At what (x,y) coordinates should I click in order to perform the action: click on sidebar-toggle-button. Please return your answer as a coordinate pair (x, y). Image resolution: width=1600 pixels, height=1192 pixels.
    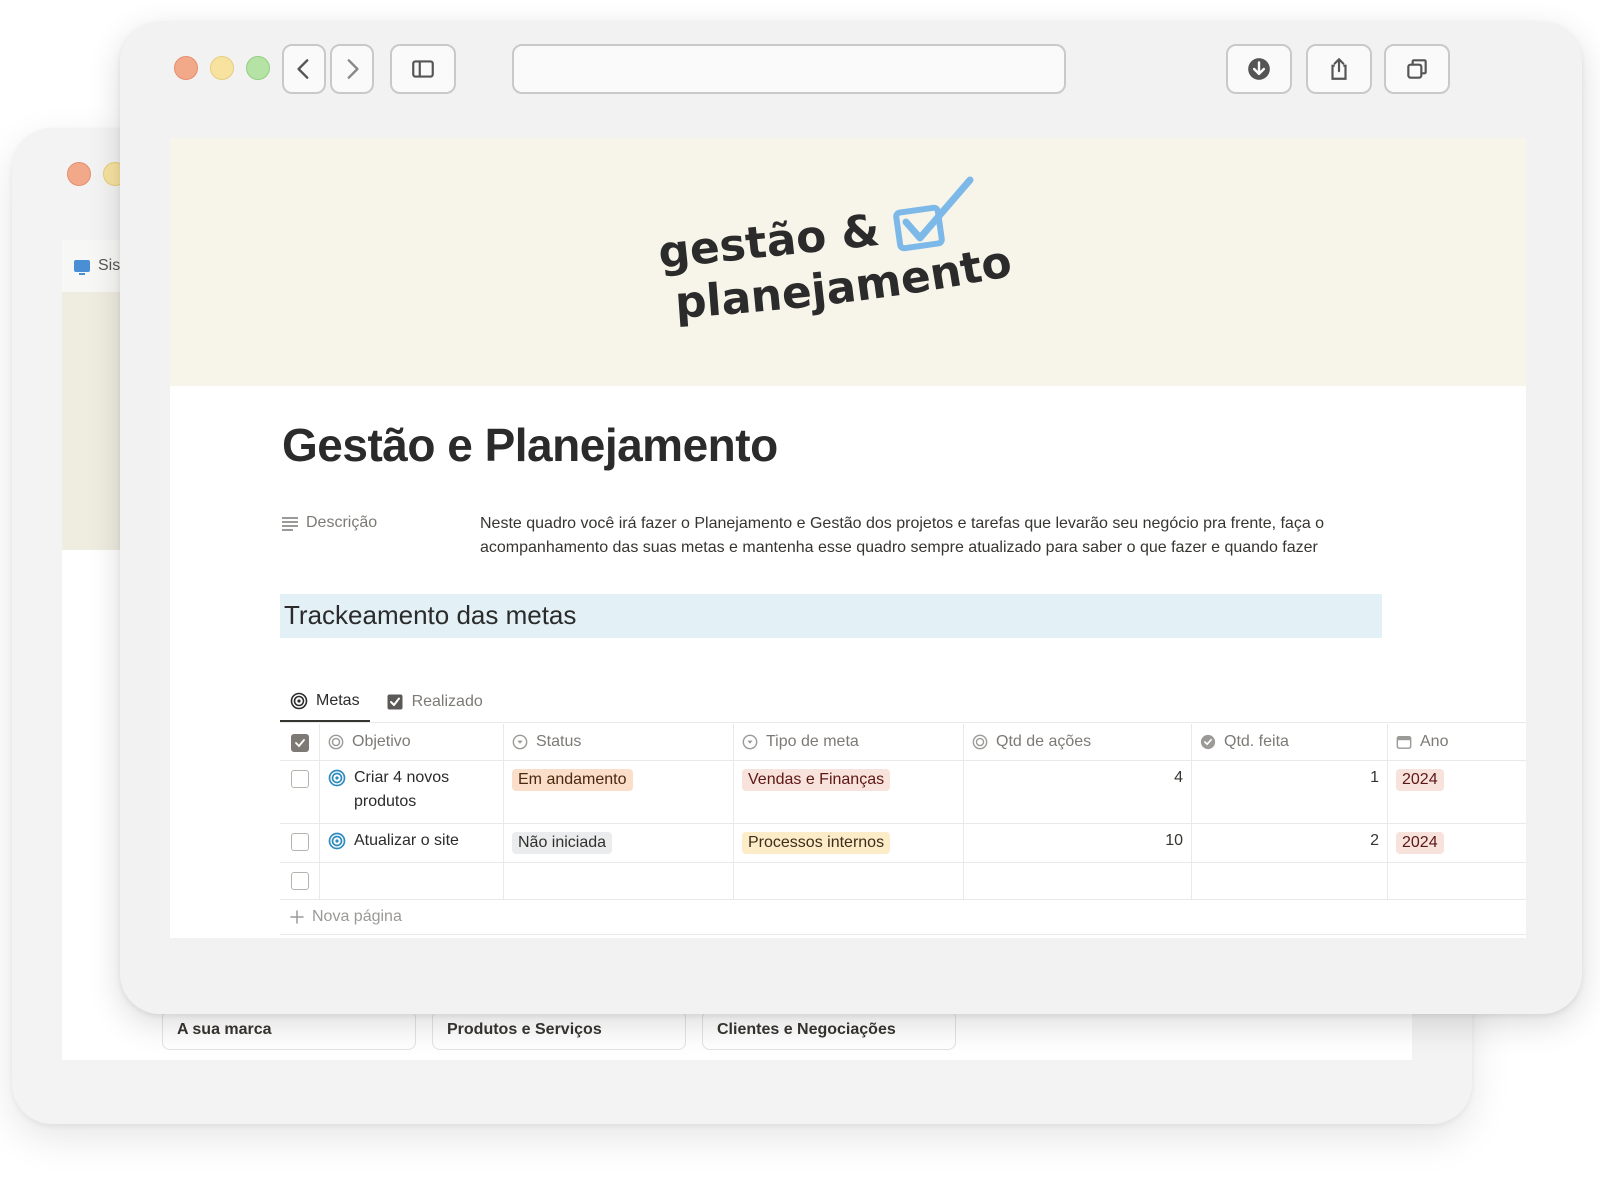
    Looking at the image, I should click on (423, 69).